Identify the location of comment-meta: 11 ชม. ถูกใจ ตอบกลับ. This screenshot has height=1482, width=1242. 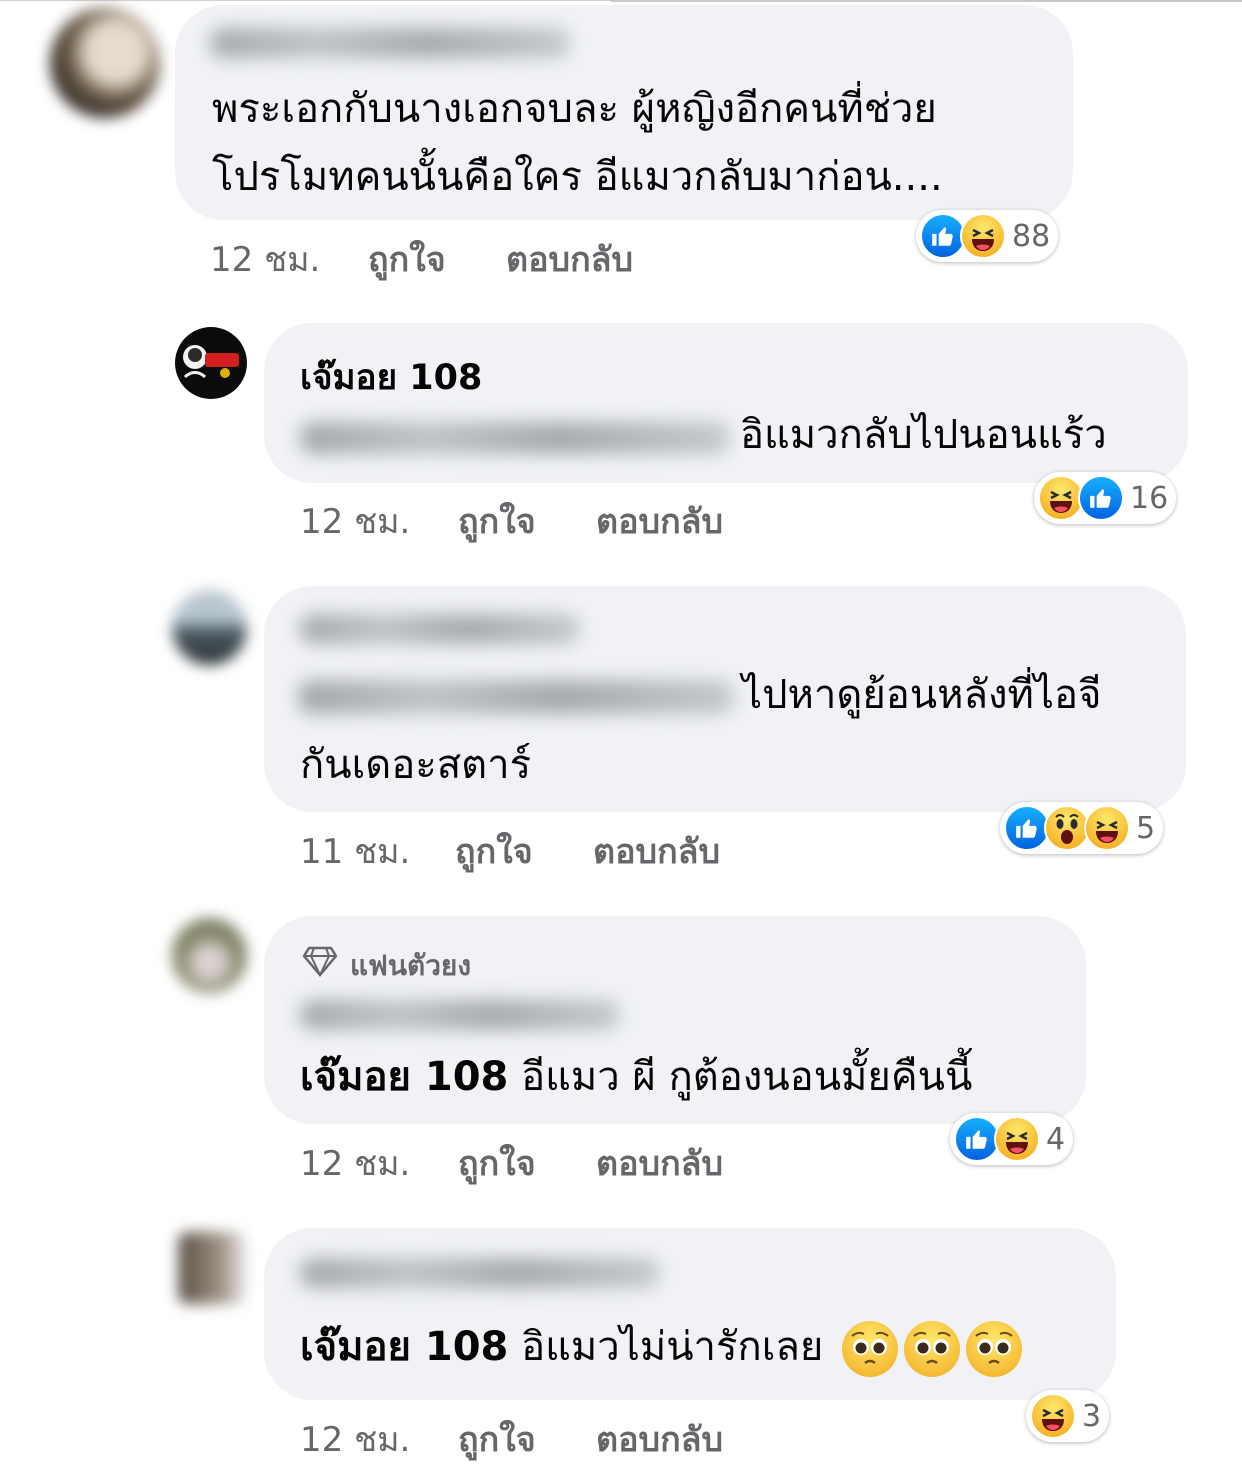
(510, 851).